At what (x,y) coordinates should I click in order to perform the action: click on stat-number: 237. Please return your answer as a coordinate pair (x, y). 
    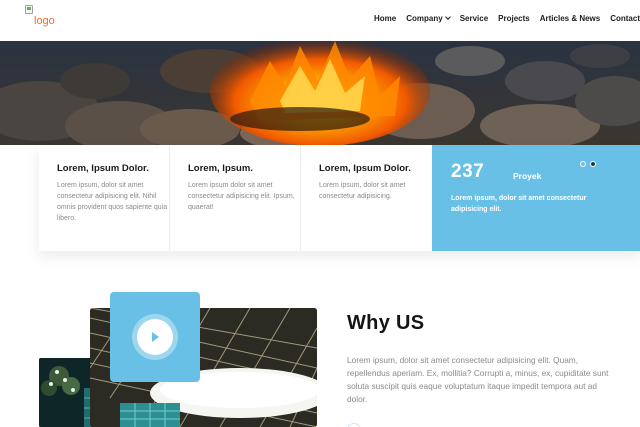
    Looking at the image, I should click on (468, 171).